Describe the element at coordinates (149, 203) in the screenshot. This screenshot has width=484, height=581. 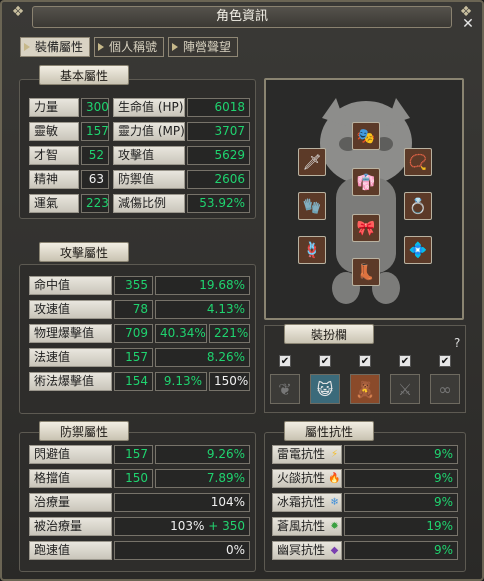
I see `stat-label: 減傷比例` at that location.